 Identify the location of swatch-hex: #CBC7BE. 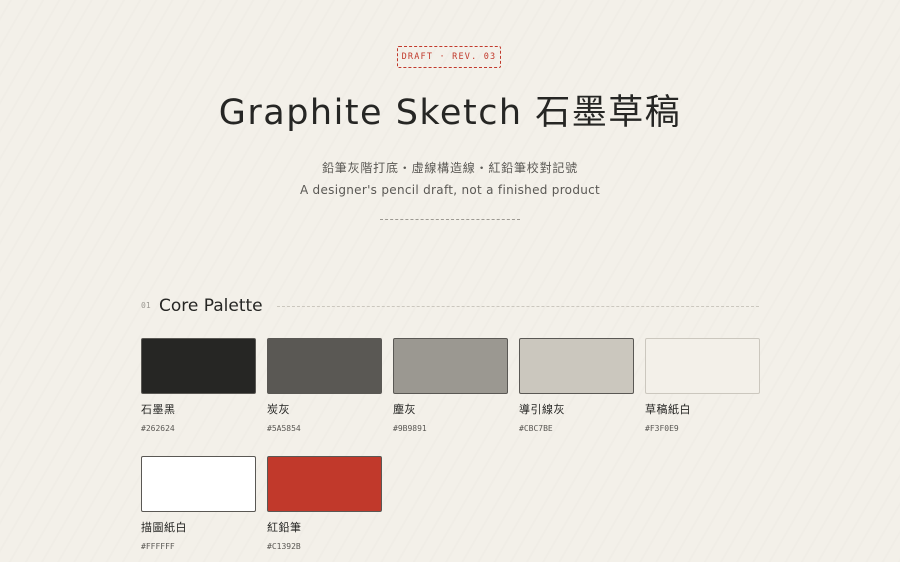
(536, 428).